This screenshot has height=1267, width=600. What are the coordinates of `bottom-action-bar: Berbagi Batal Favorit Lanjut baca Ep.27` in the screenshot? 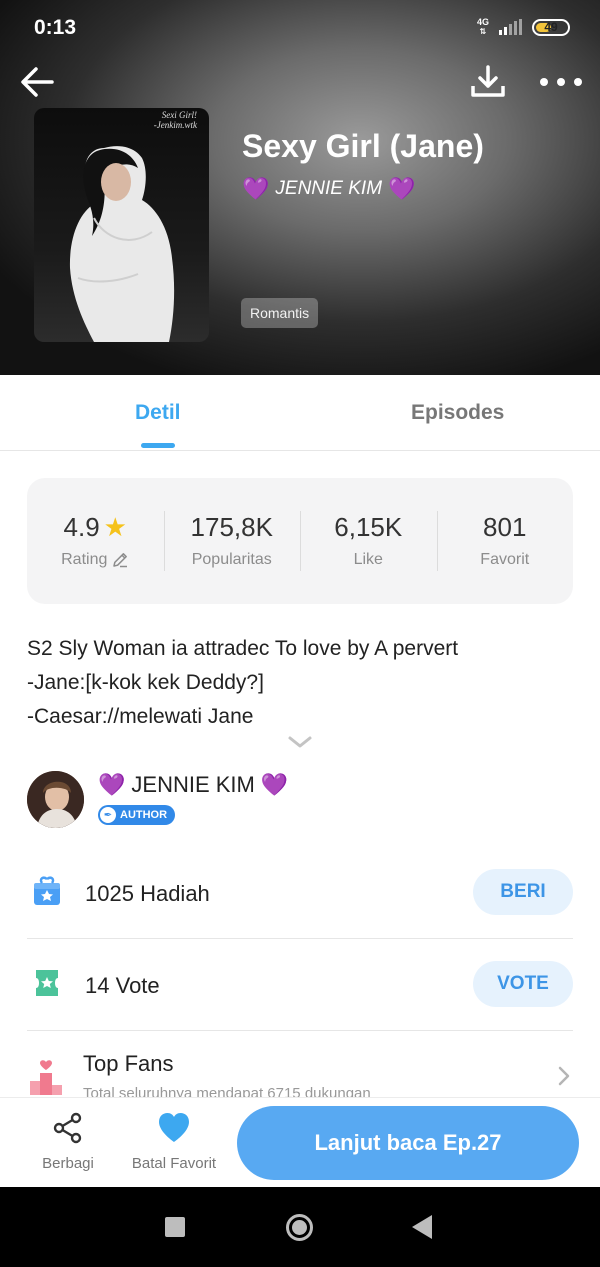 It's located at (300, 1142).